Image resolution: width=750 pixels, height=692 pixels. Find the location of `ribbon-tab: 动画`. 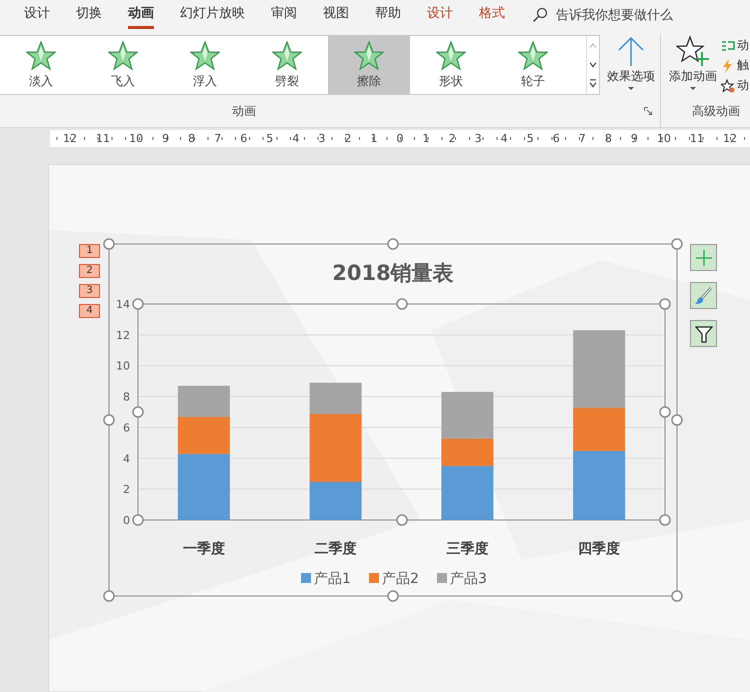

ribbon-tab: 动画 is located at coordinates (141, 15).